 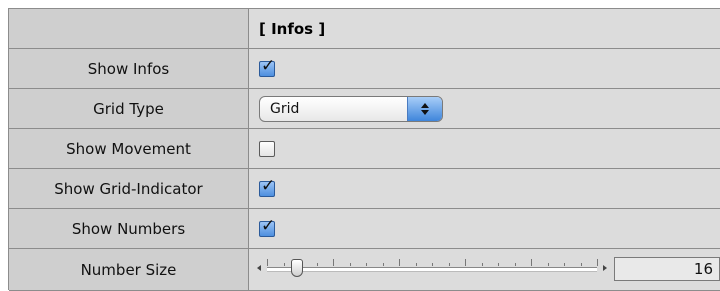 I want to click on slider-track, so click(x=432, y=269).